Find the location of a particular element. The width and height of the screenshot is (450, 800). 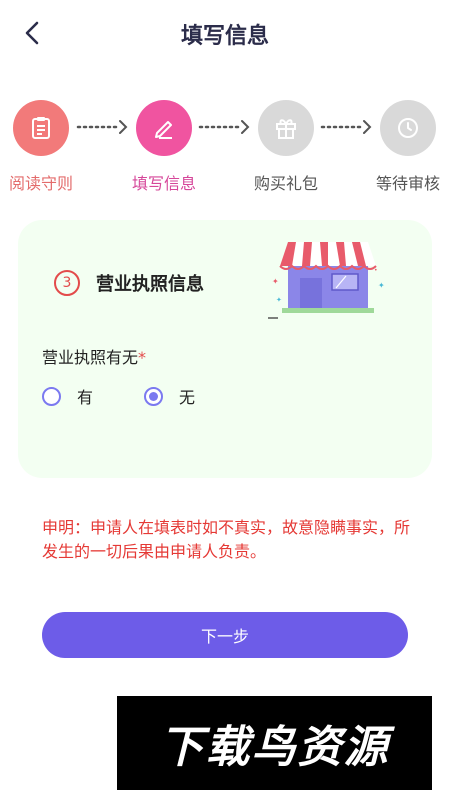

radio-checked-icon is located at coordinates (153, 396).